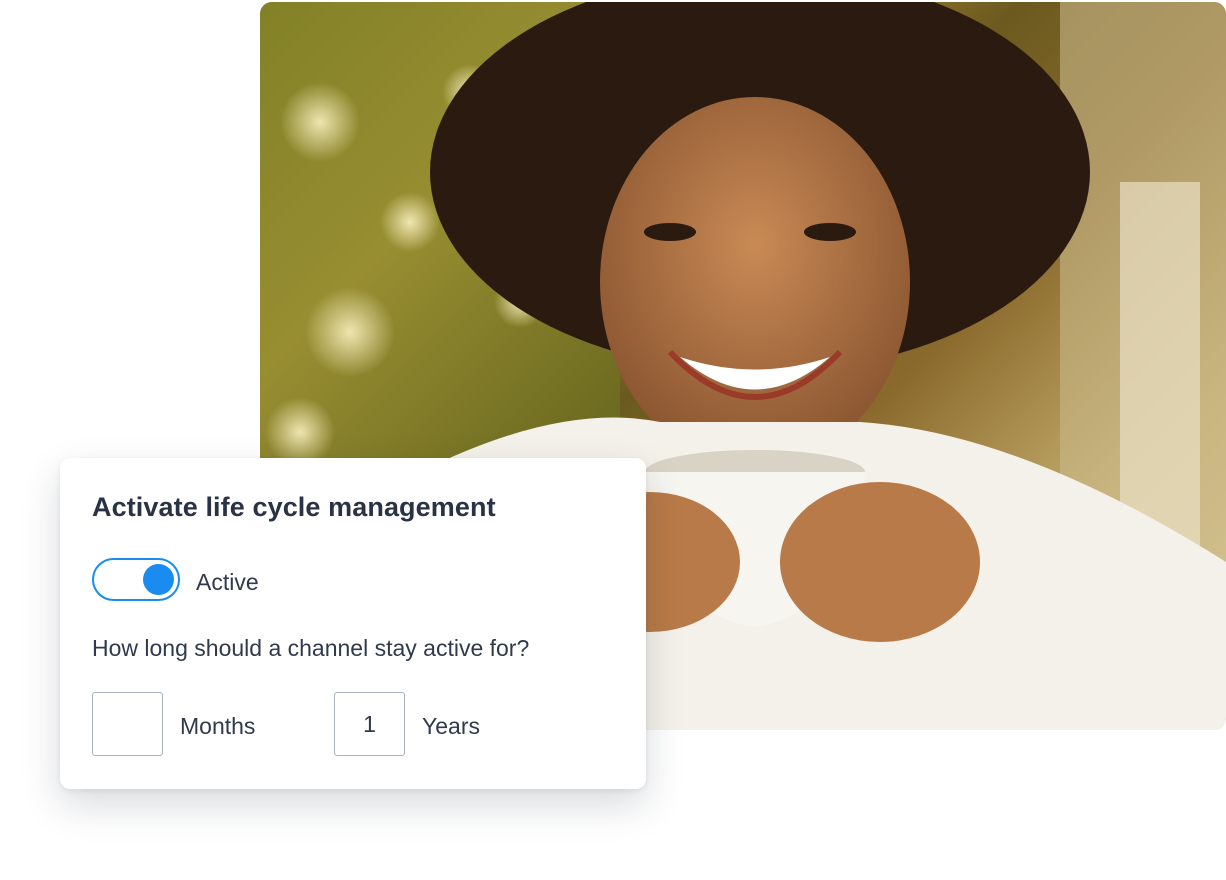 The height and width of the screenshot is (880, 1226). What do you see at coordinates (218, 726) in the screenshot?
I see `months-label: Months` at bounding box center [218, 726].